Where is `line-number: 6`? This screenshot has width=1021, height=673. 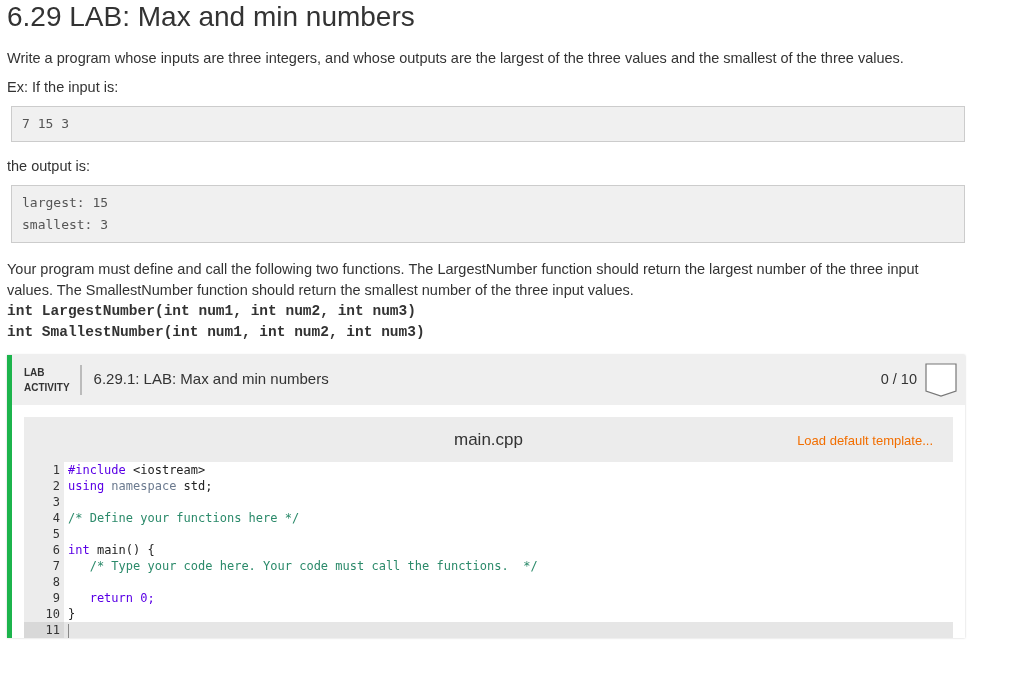 line-number: 6 is located at coordinates (44, 550).